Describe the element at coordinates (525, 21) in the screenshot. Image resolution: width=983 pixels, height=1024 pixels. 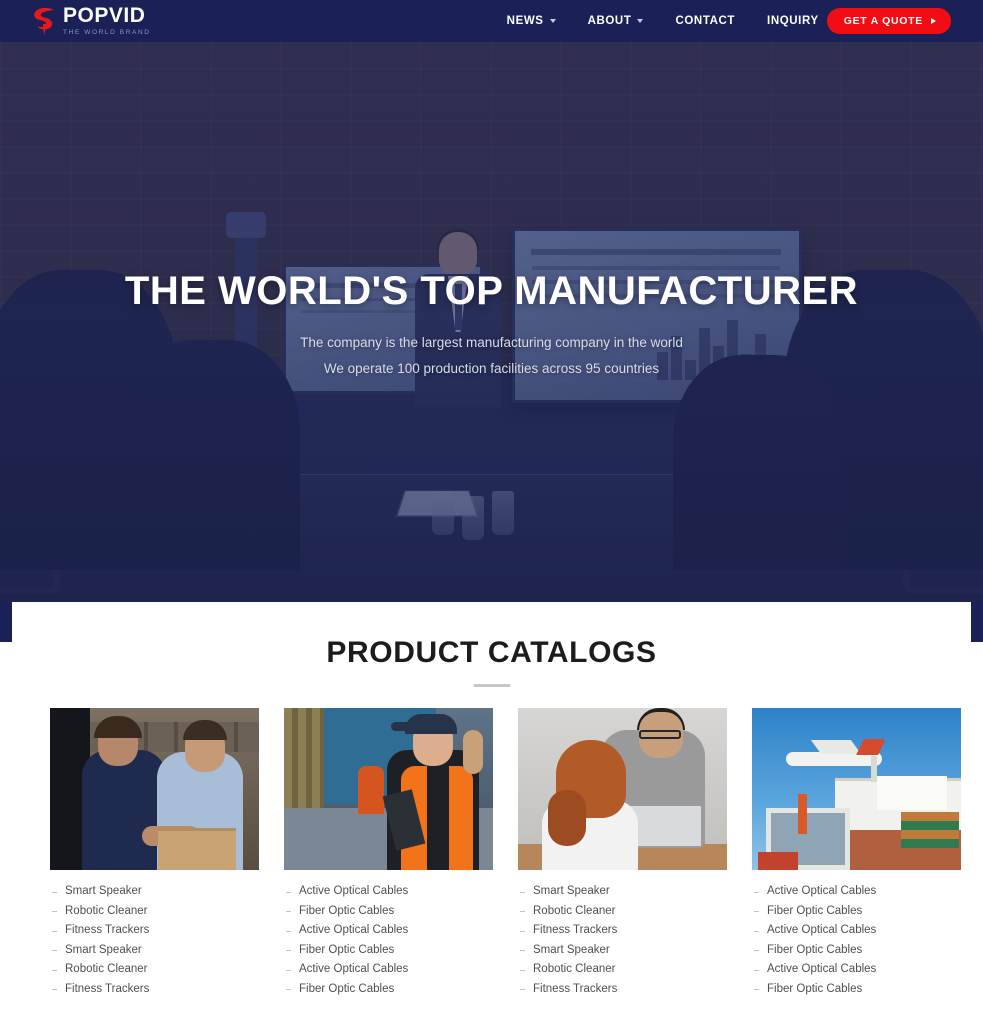
I see `nav-label-news: NEWS` at that location.